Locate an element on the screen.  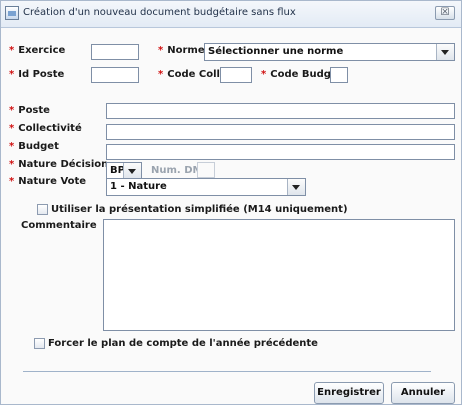
num-dm-label: Num. DM is located at coordinates (177, 170).